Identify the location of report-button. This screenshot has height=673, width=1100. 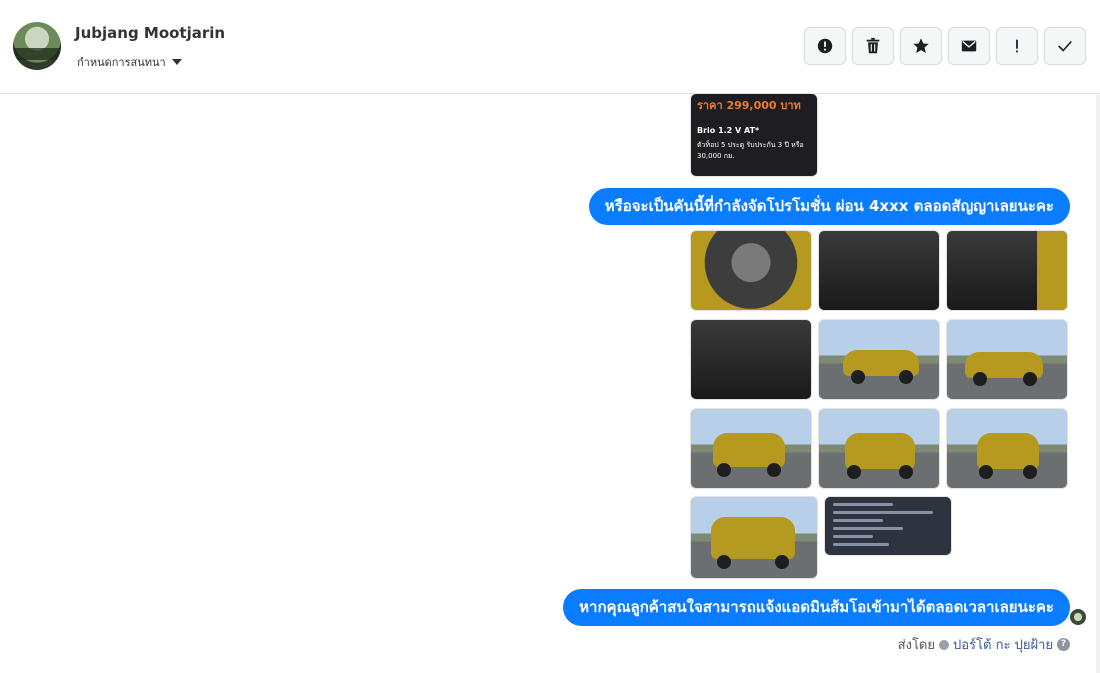
(825, 46).